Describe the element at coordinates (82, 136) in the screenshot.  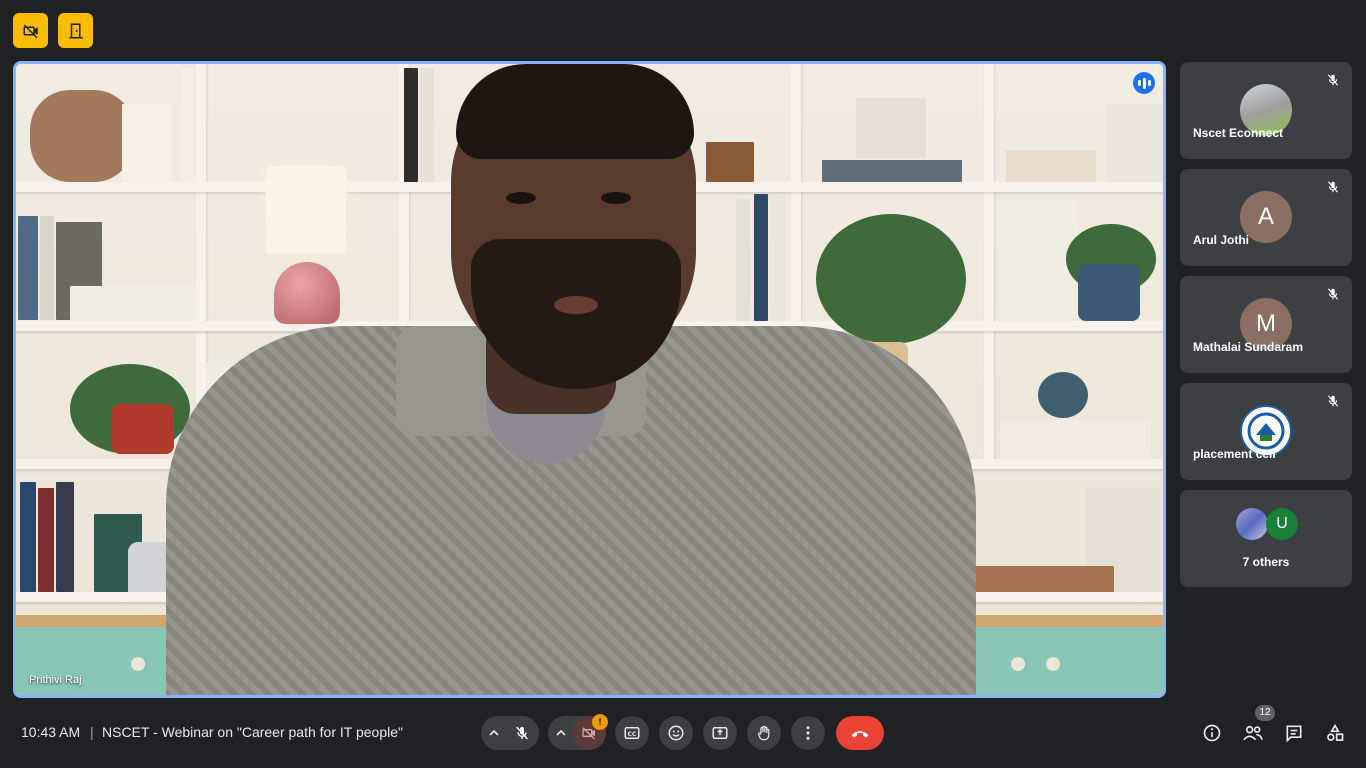
I see `basket-decor` at that location.